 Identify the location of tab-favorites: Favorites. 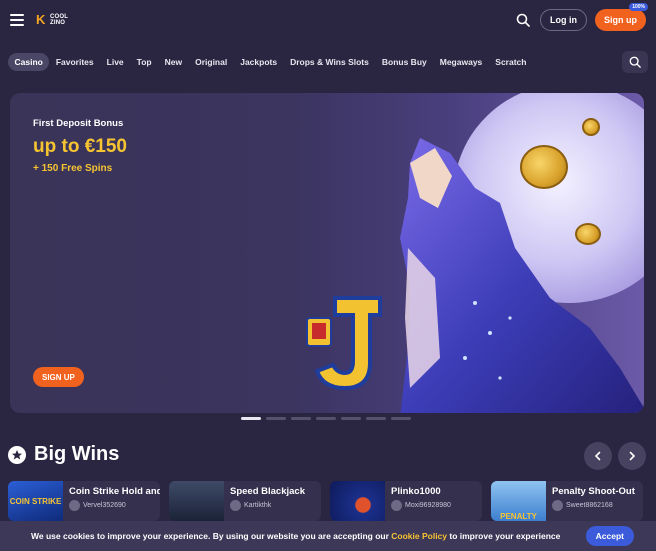
(74, 62).